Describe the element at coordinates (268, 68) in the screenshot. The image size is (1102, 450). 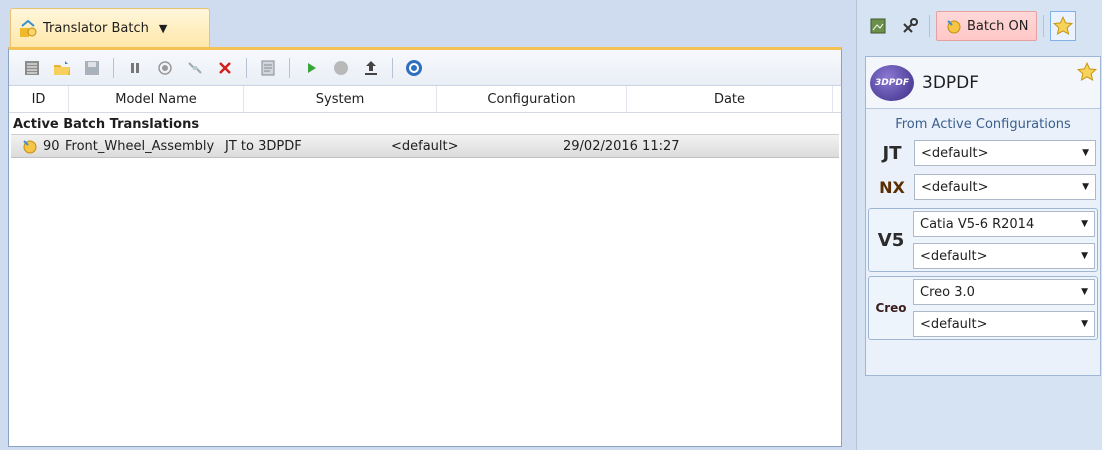
I see `properties-icon` at that location.